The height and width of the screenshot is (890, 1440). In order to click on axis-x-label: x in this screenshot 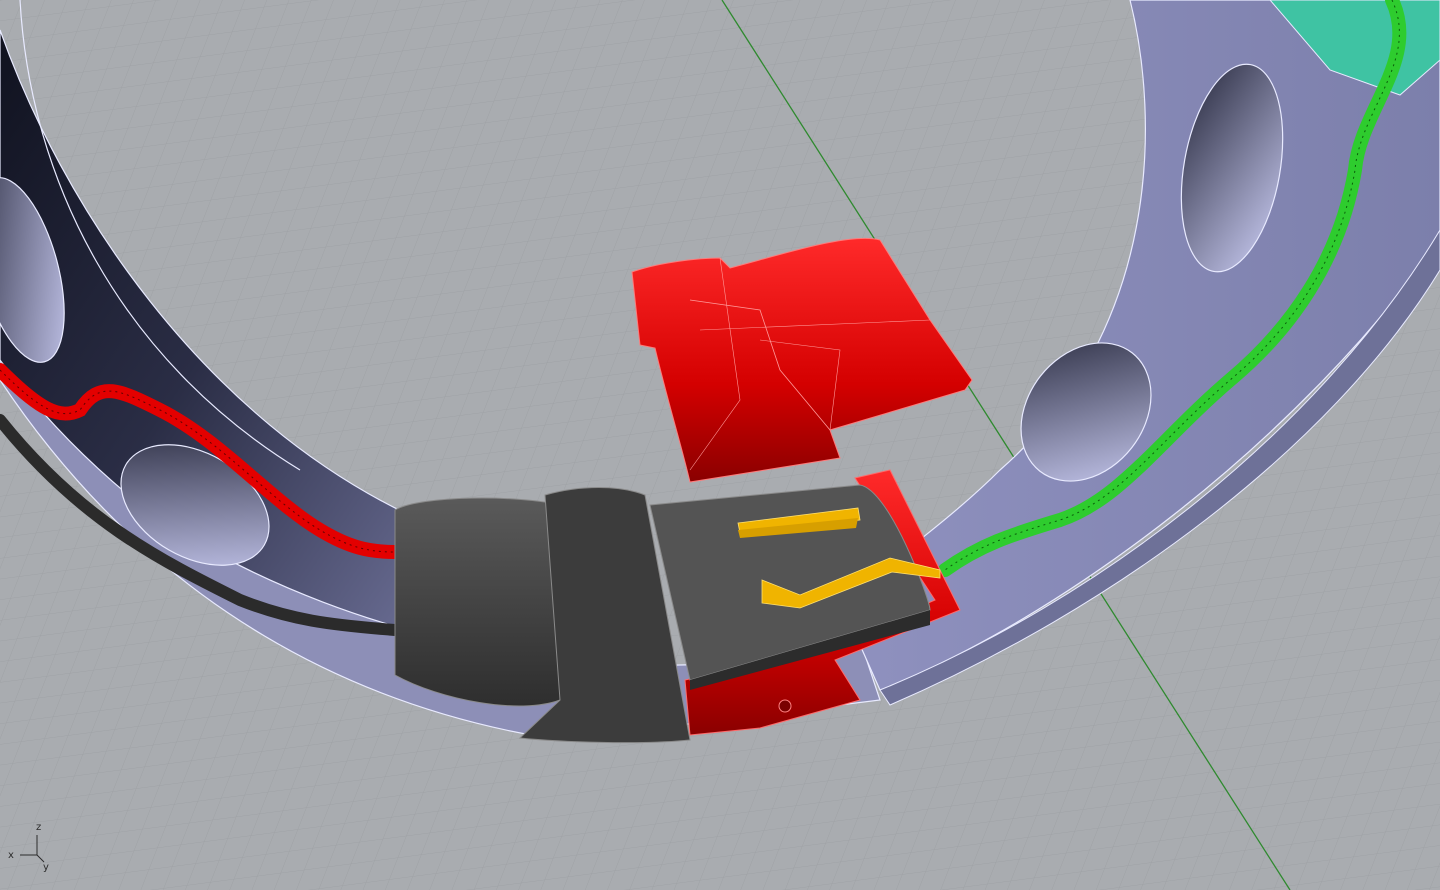, I will do `click(11, 855)`.